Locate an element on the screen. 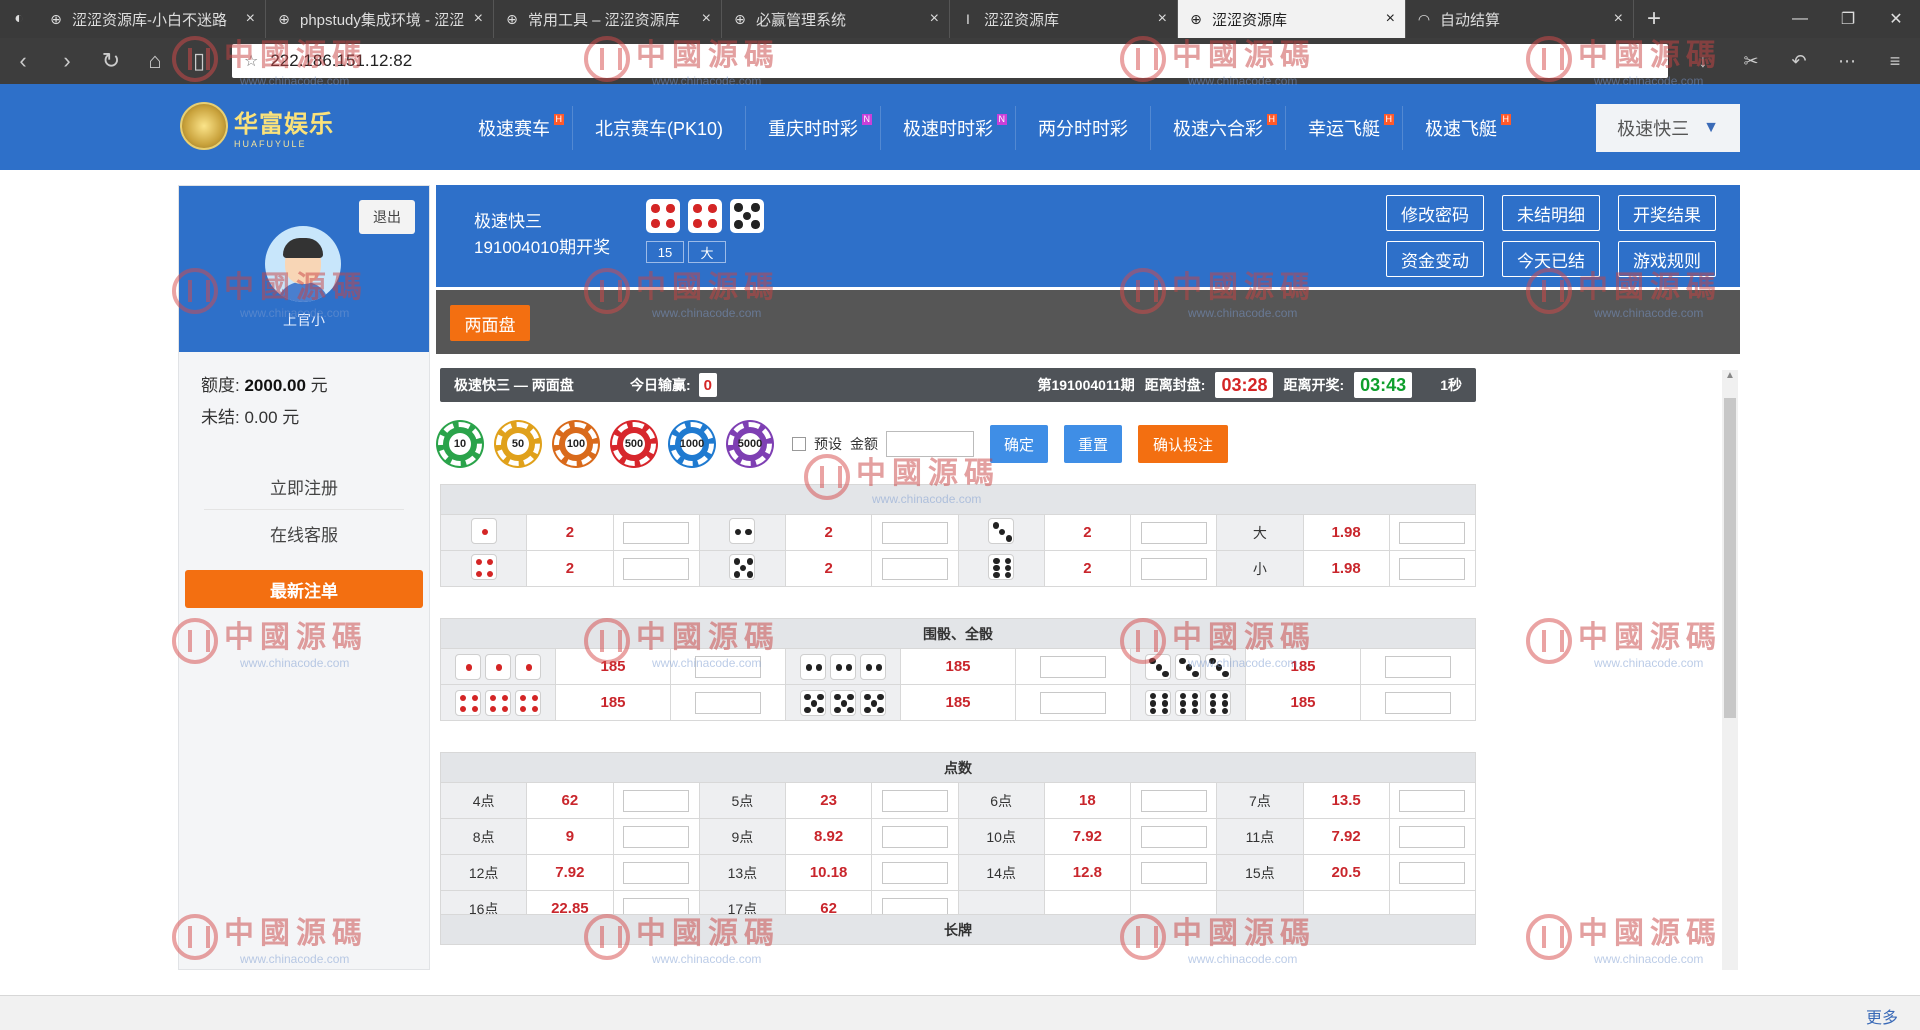 The image size is (1920, 1030). address-input: ☆ 222.186.151.12:82 is located at coordinates (950, 61).